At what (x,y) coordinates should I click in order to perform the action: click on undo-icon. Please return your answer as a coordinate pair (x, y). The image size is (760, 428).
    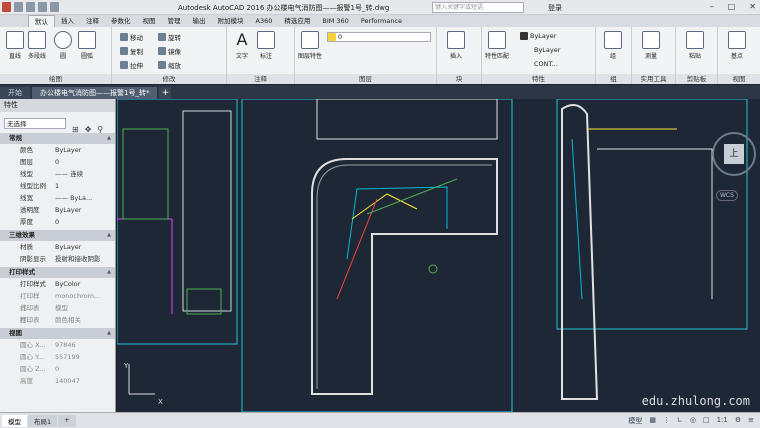
    Looking at the image, I should click on (54, 7).